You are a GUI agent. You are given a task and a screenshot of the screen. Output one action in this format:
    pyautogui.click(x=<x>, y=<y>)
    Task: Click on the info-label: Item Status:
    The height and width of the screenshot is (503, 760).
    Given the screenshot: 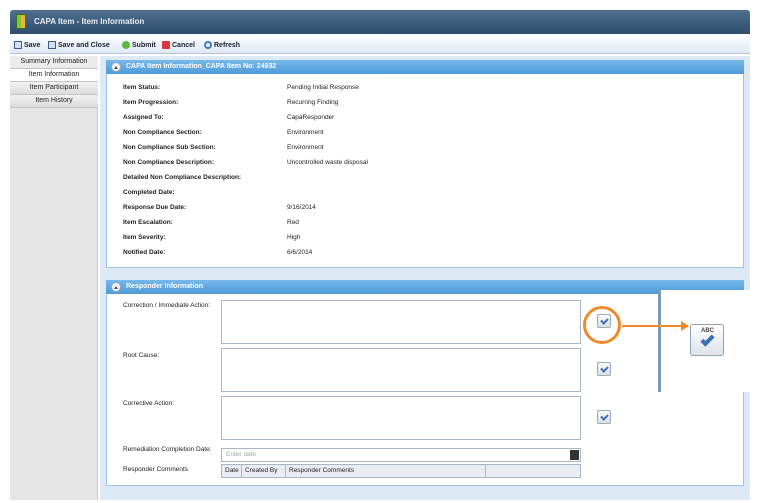 What is the action you would take?
    pyautogui.click(x=142, y=87)
    